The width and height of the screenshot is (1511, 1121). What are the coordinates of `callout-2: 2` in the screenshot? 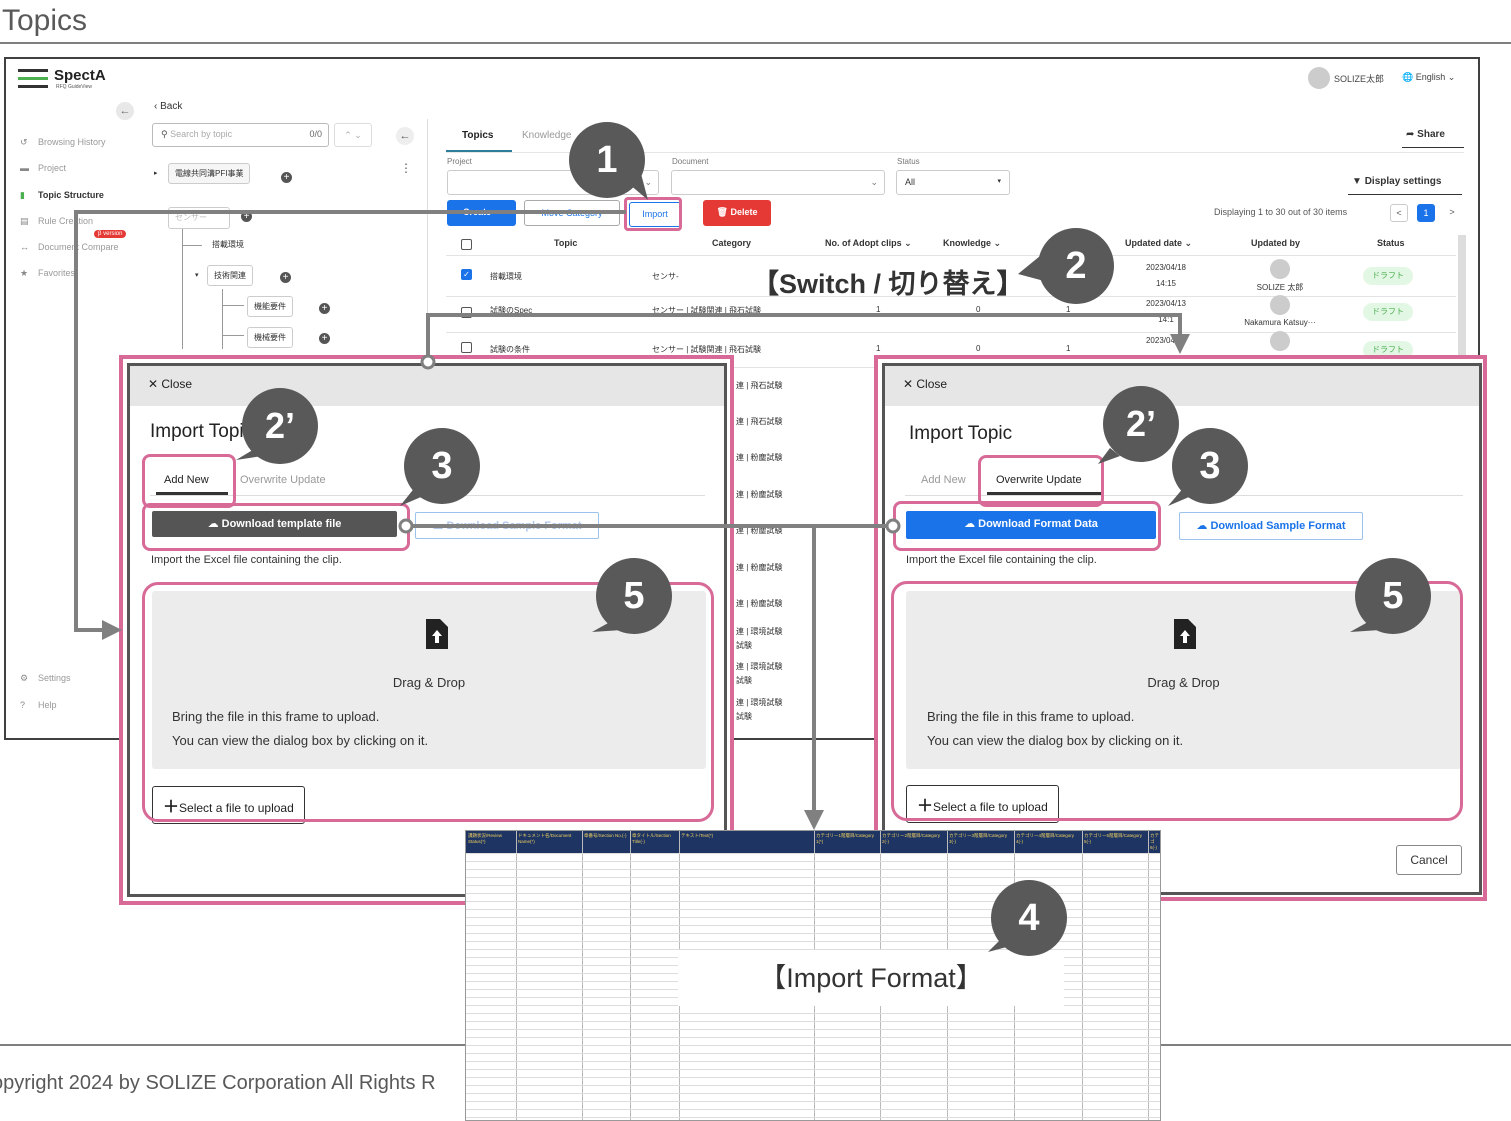 It's located at (1076, 266).